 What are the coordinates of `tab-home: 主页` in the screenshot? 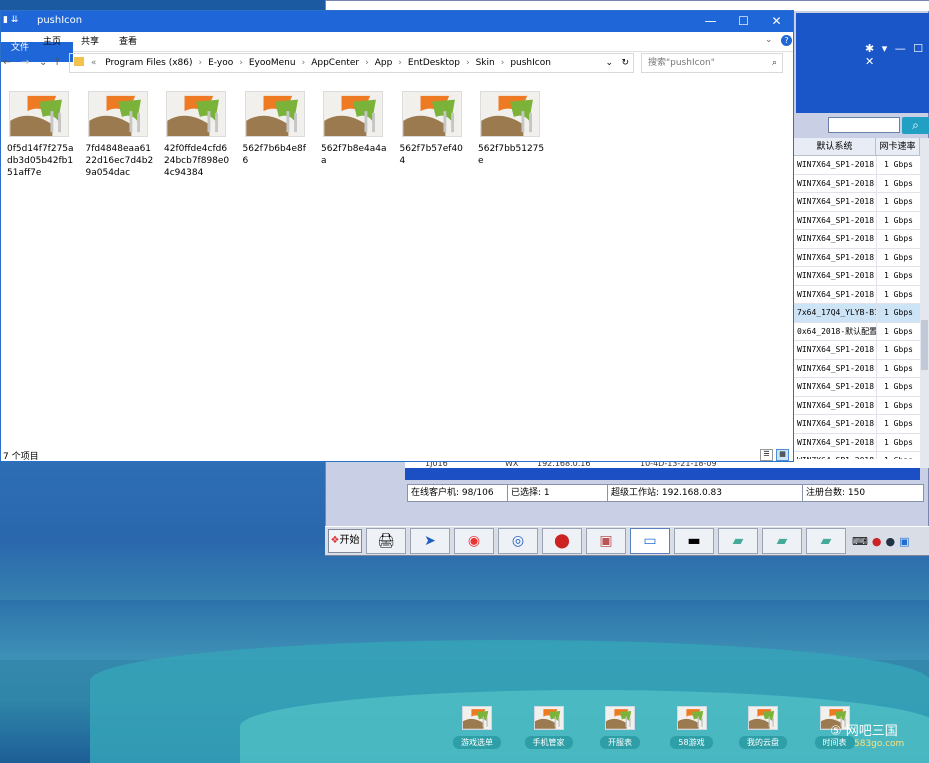 It's located at (52, 42).